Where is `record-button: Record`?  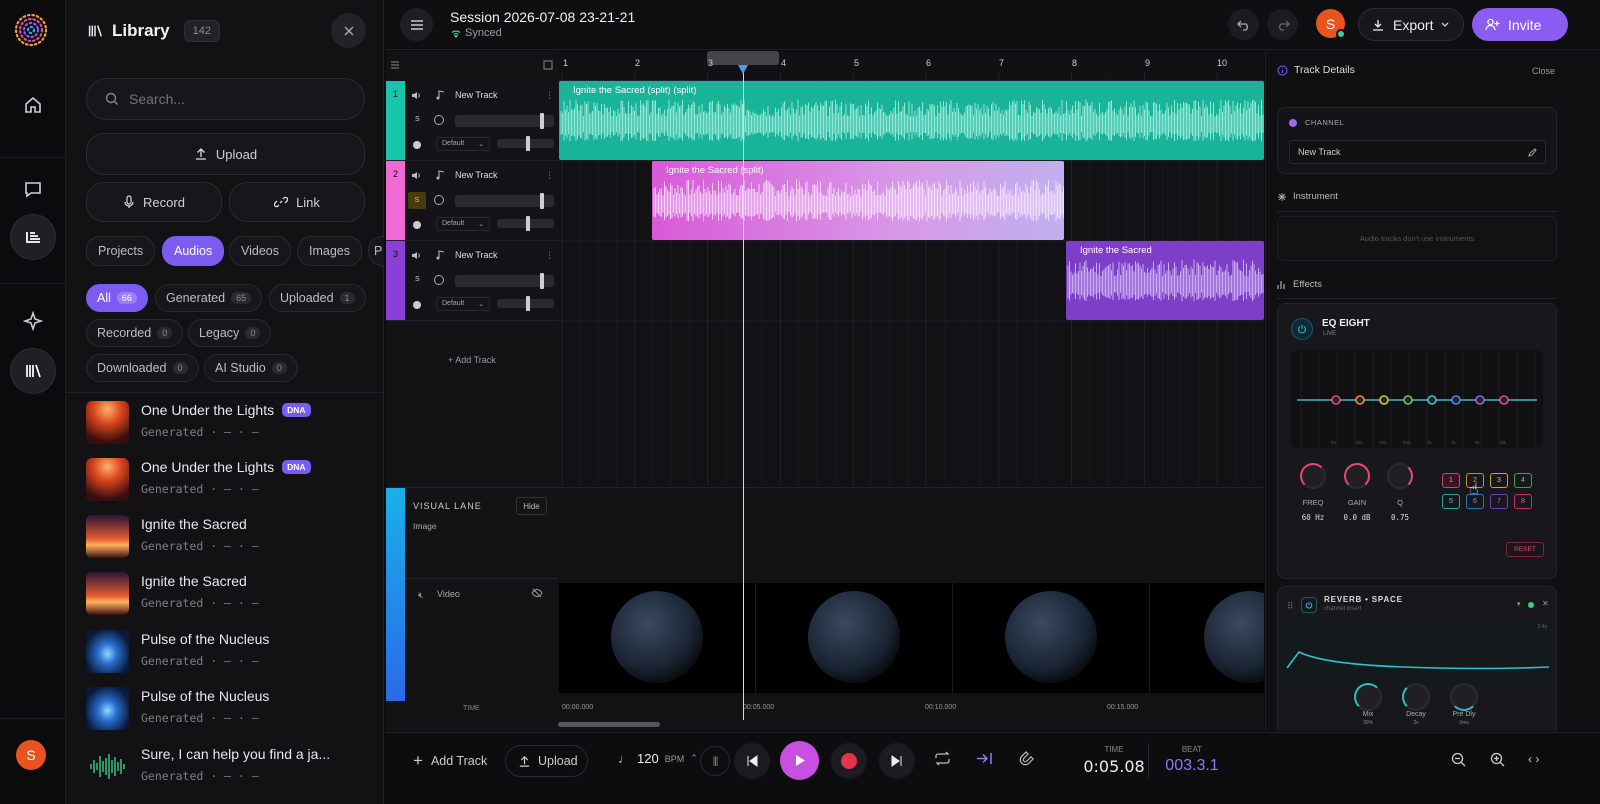
record-button: Record is located at coordinates (154, 202).